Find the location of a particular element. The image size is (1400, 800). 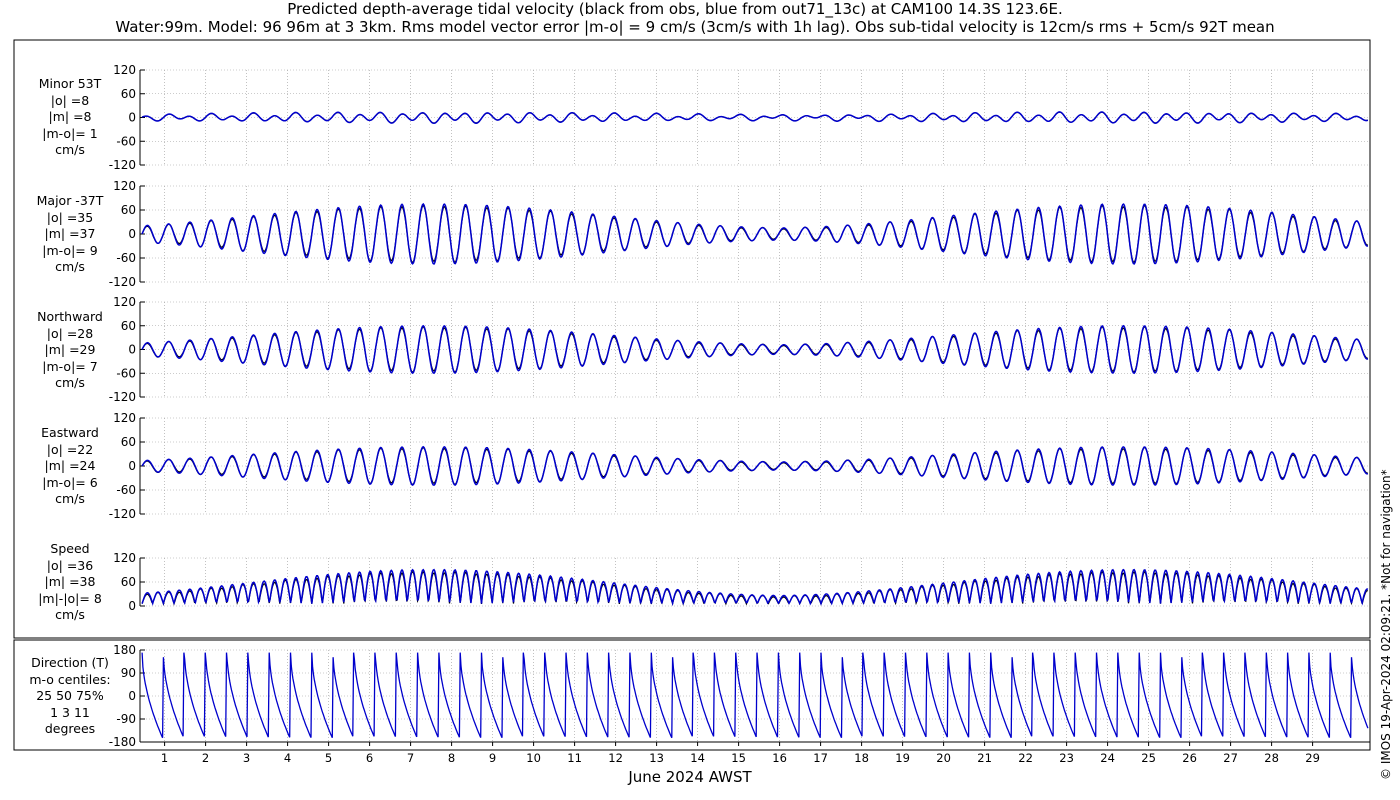

x-tick-label: 23 is located at coordinates (1066, 758).